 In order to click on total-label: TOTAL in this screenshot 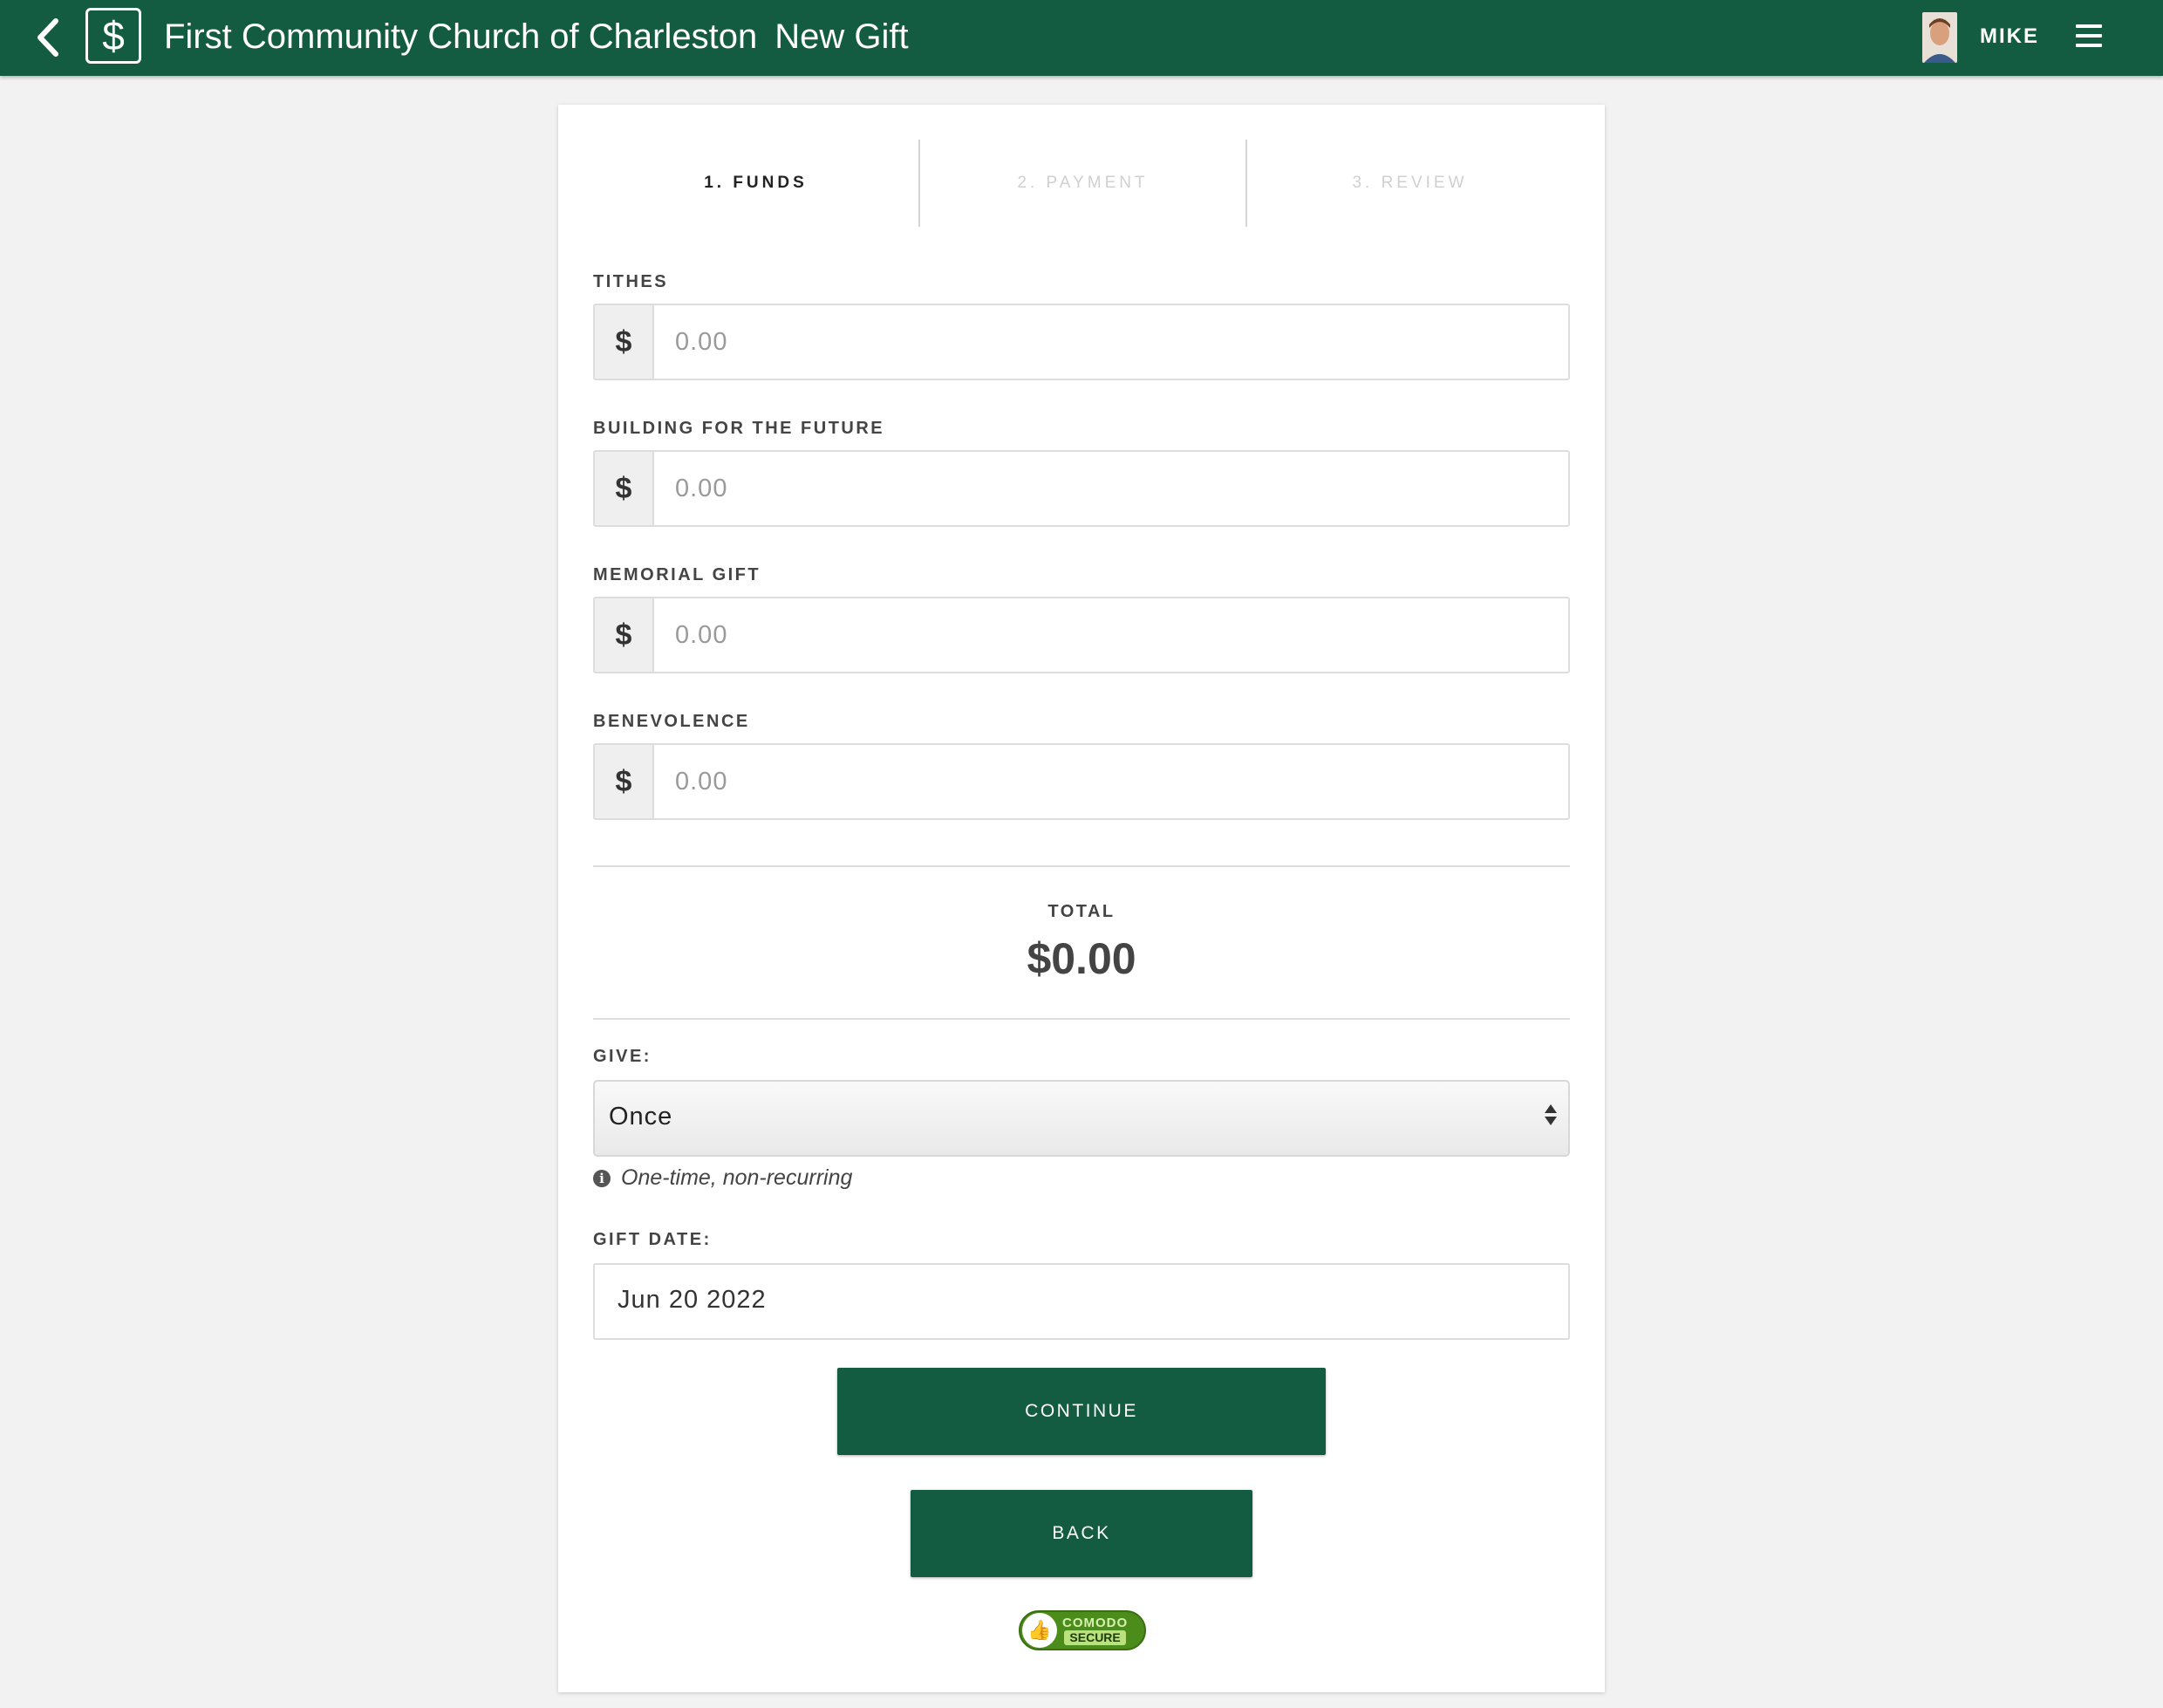, I will do `click(1081, 911)`.